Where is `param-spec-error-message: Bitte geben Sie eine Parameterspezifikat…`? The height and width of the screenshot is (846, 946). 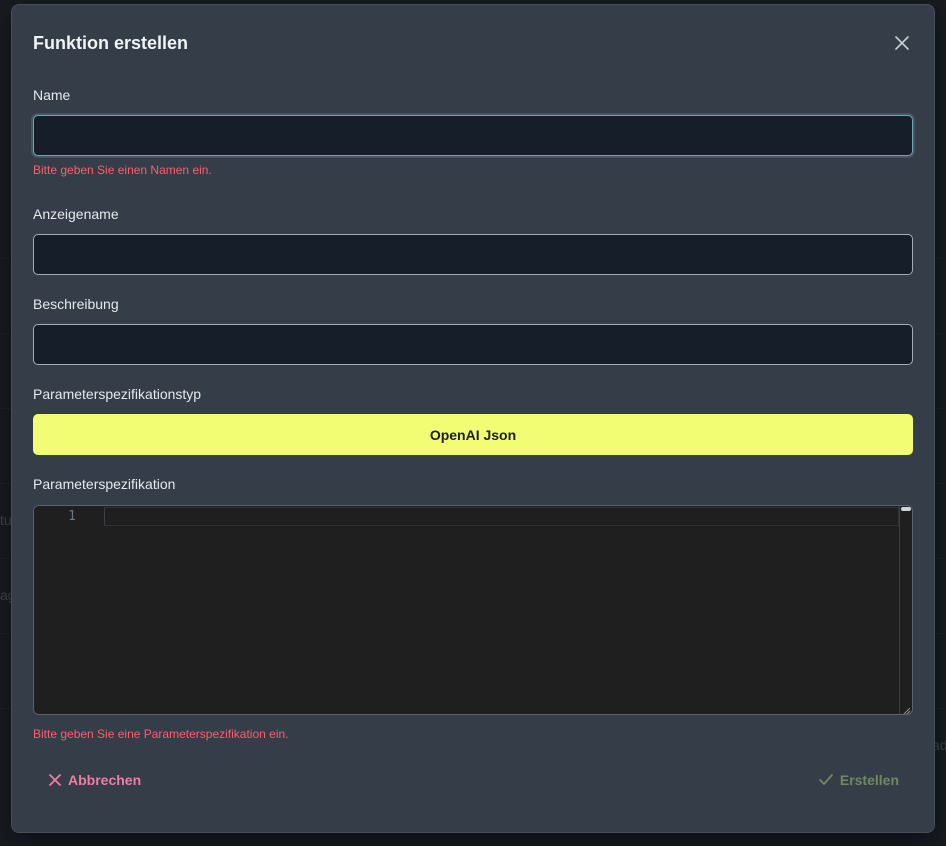 param-spec-error-message: Bitte geben Sie eine Parameterspezifikat… is located at coordinates (161, 734).